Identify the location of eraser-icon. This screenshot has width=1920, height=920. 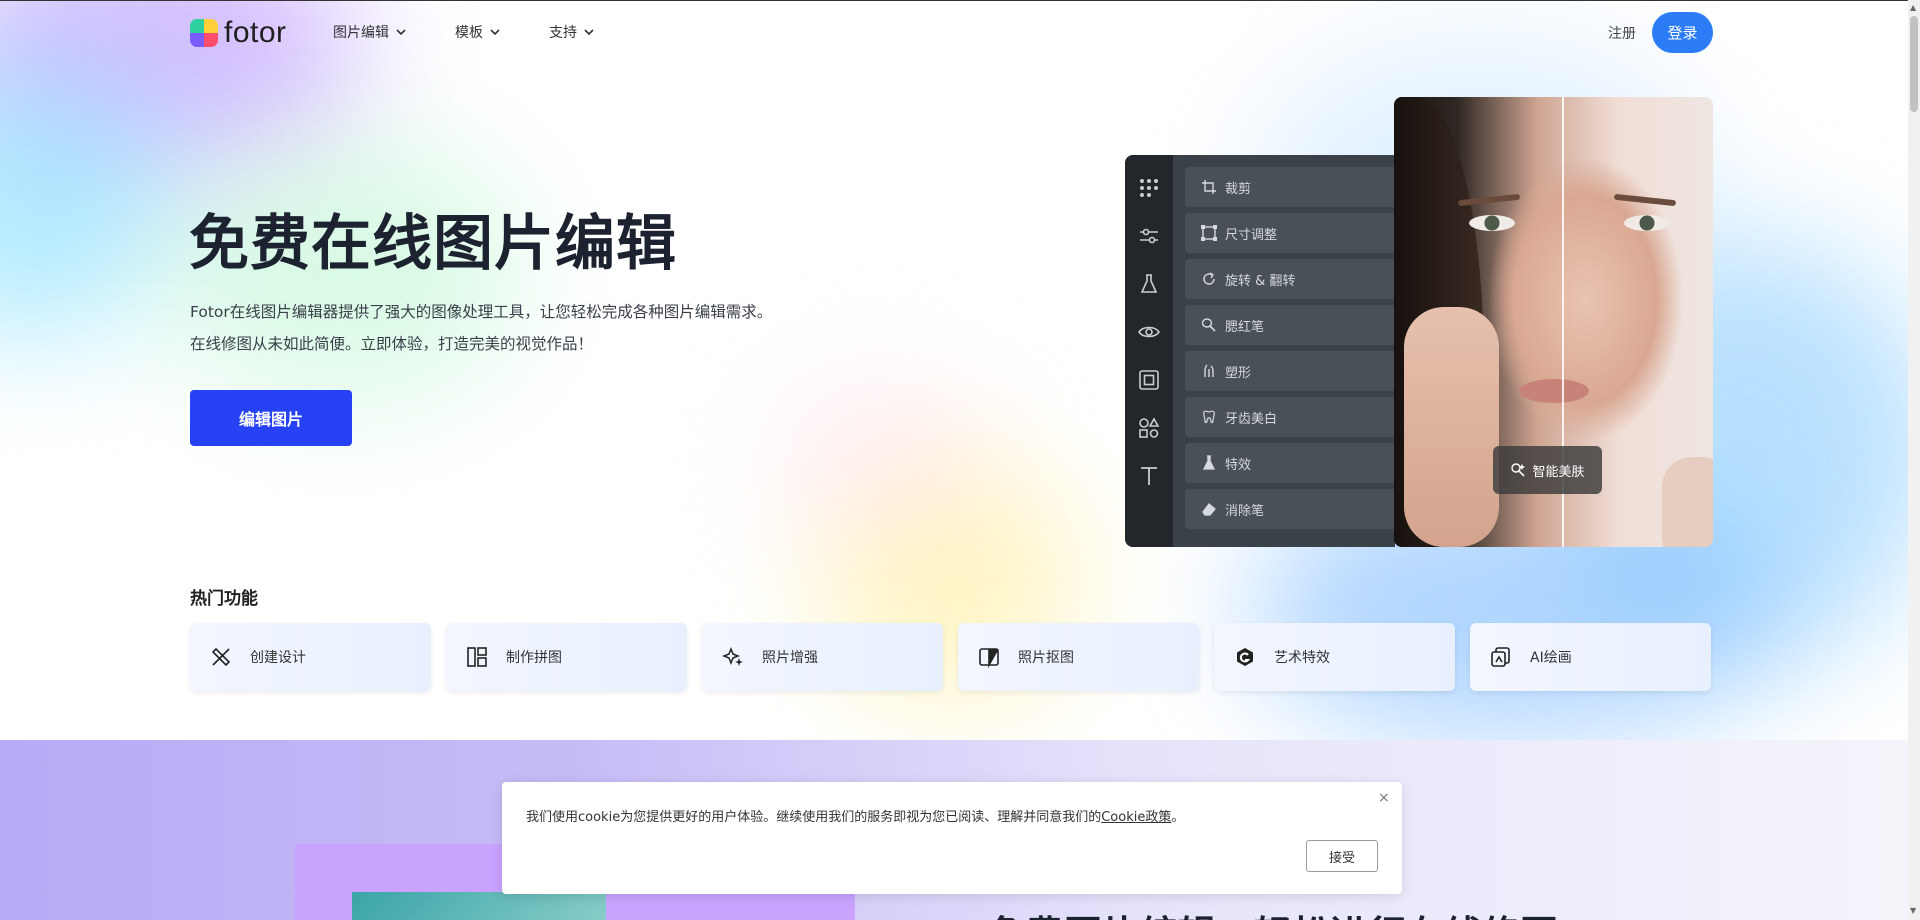
(1209, 509).